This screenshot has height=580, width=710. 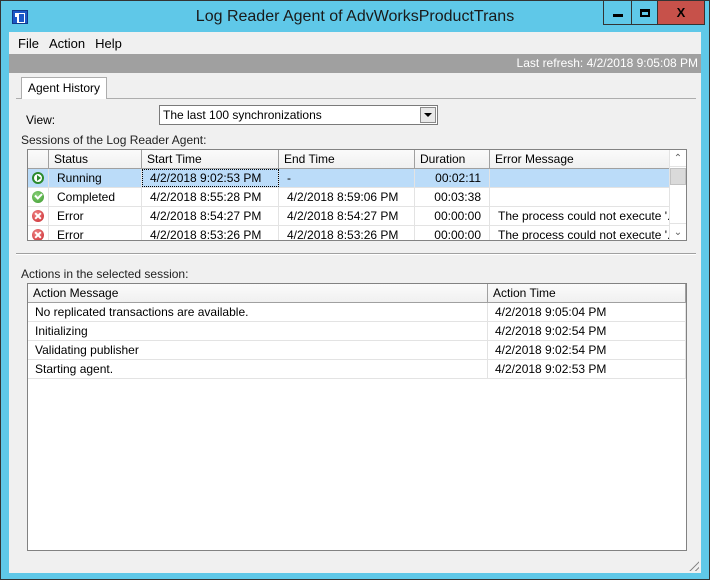 What do you see at coordinates (617, 15) in the screenshot?
I see `minimize-icon` at bounding box center [617, 15].